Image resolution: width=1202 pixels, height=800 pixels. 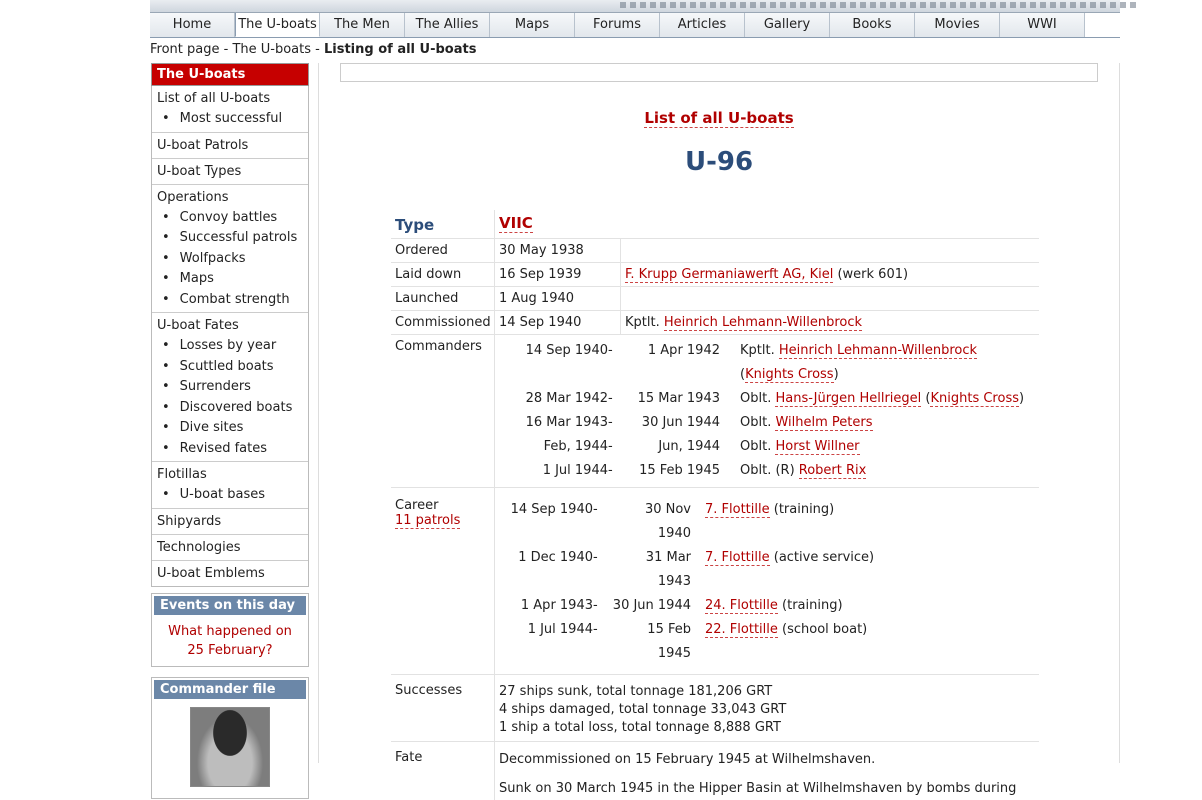 I want to click on nav-tab-the-u-boats: The U-boats, so click(x=277, y=25).